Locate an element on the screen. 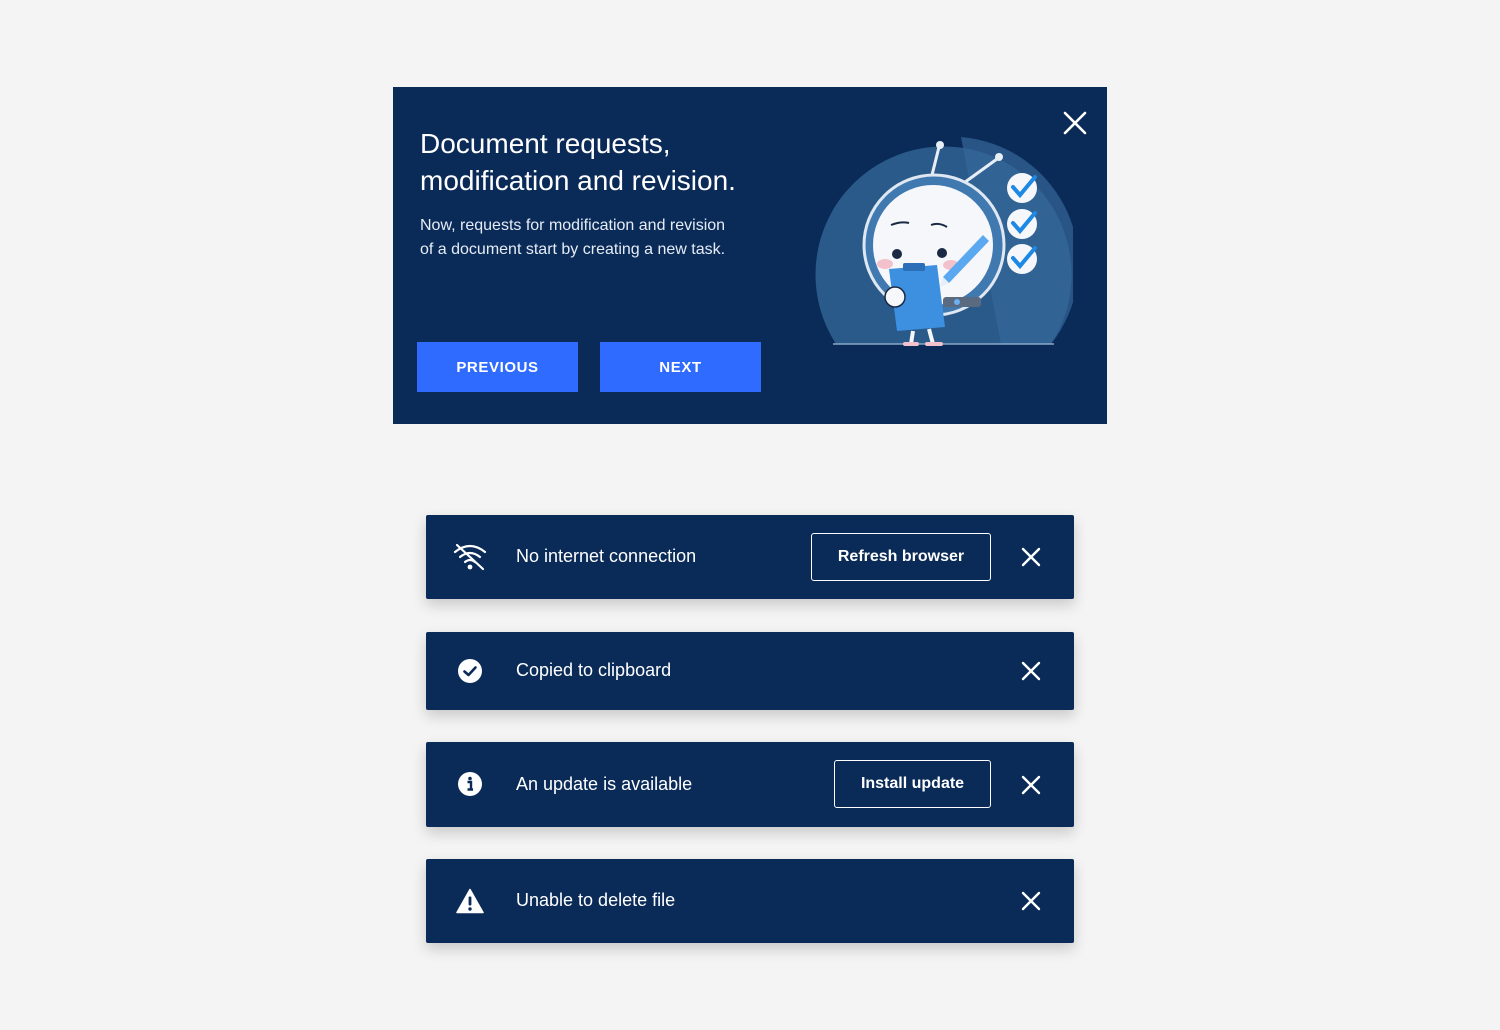  refresh-browser-button: Refresh browser is located at coordinates (901, 557).